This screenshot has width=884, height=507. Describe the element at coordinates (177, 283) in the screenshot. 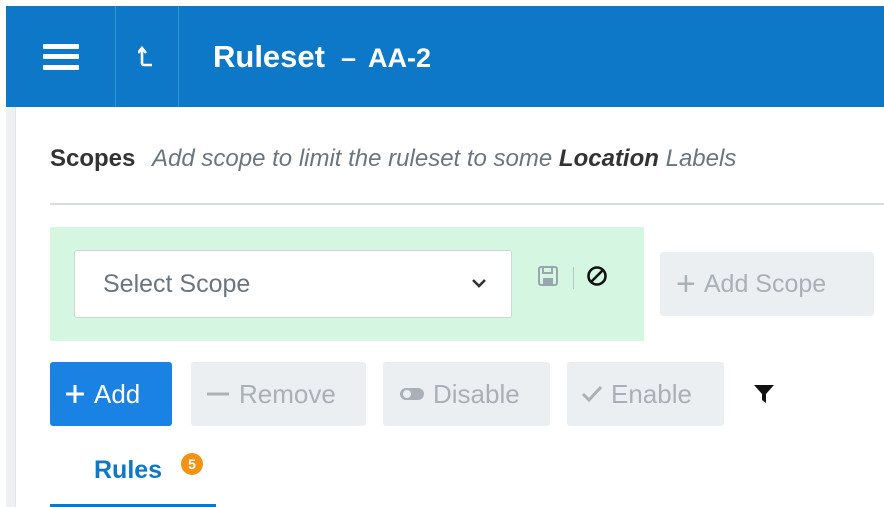

I see `select-scope-placeholder: Select Scope` at that location.